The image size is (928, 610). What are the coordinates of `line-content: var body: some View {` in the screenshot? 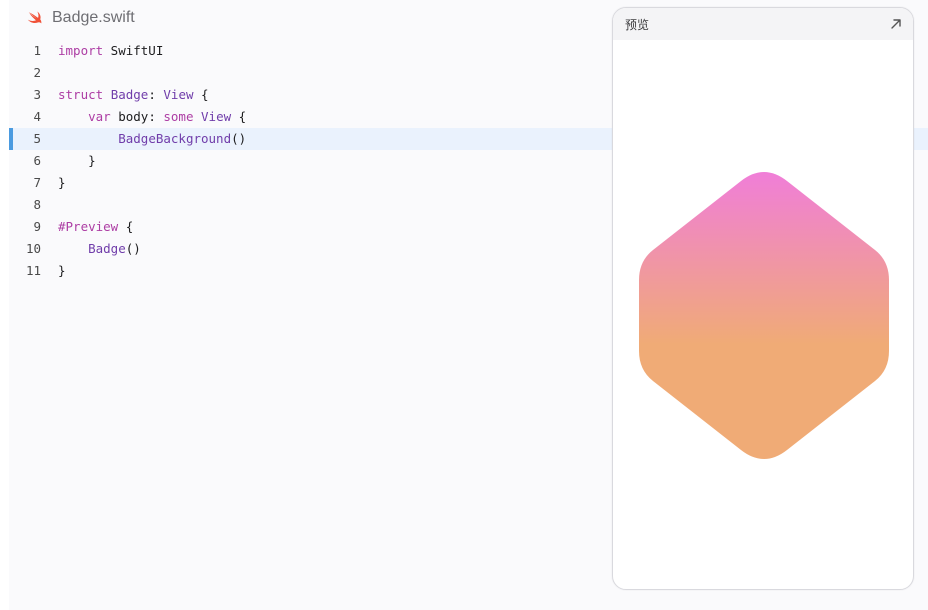 It's located at (152, 117).